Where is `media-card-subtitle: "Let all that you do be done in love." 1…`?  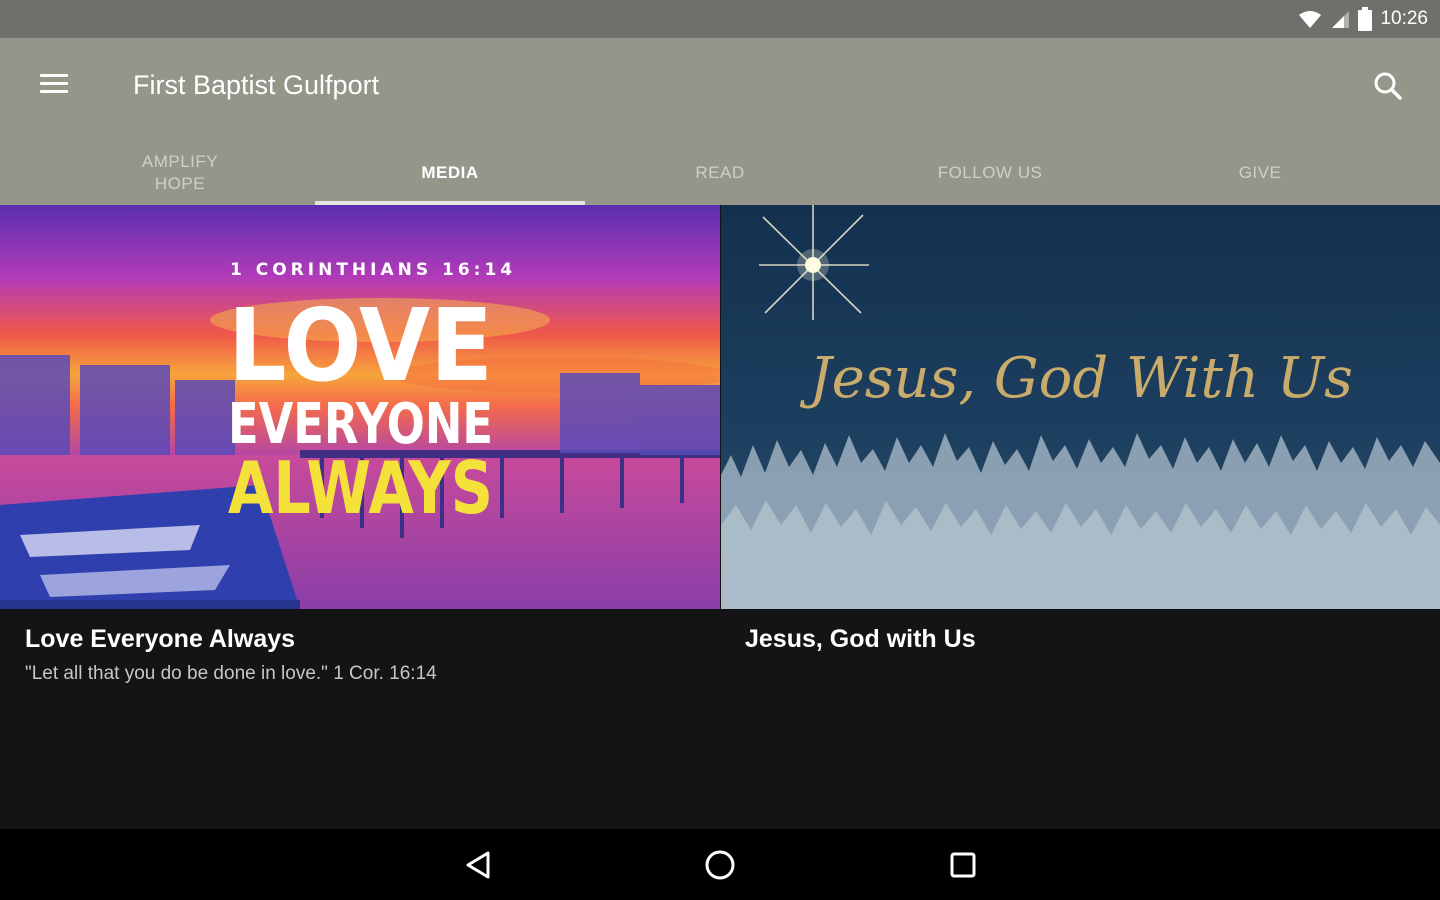 media-card-subtitle: "Let all that you do be done in love." 1… is located at coordinates (231, 673).